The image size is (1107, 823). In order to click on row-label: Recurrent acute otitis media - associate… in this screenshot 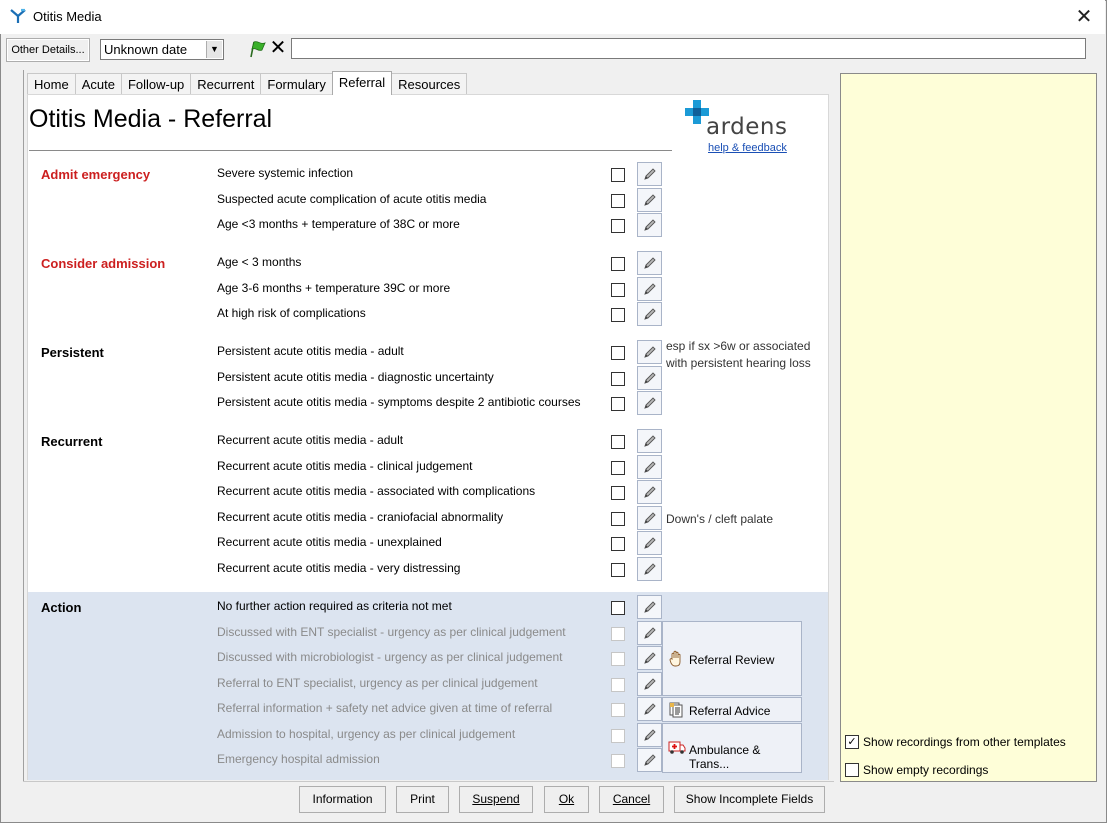, I will do `click(376, 491)`.